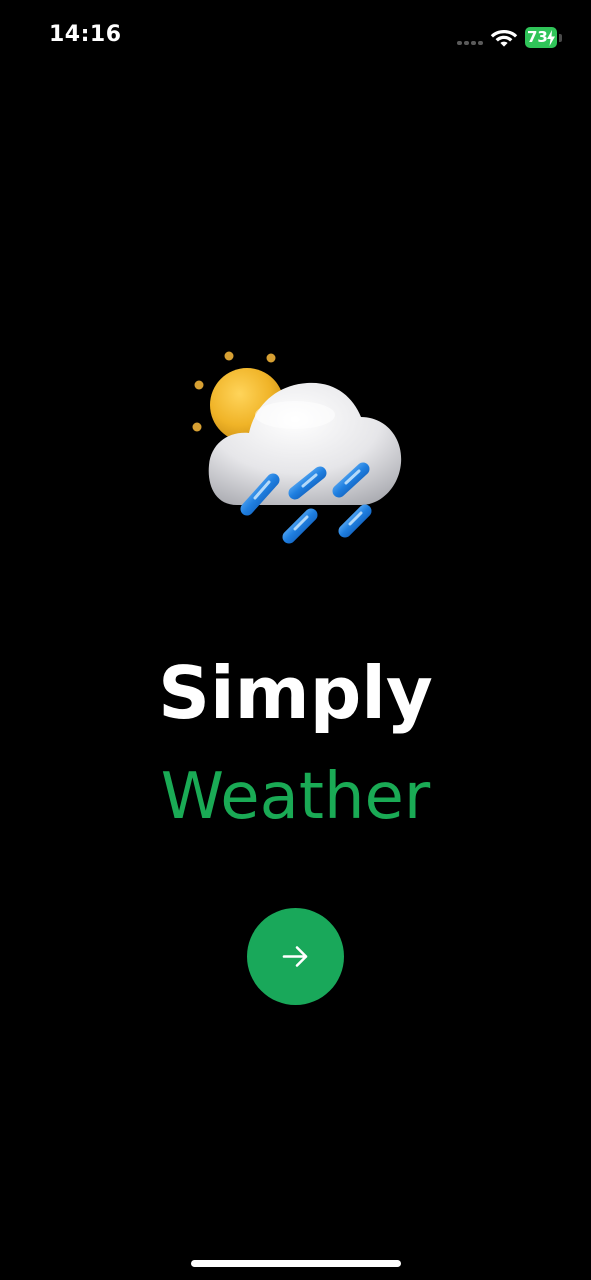  What do you see at coordinates (295, 797) in the screenshot?
I see `app-title-weather: Weather` at bounding box center [295, 797].